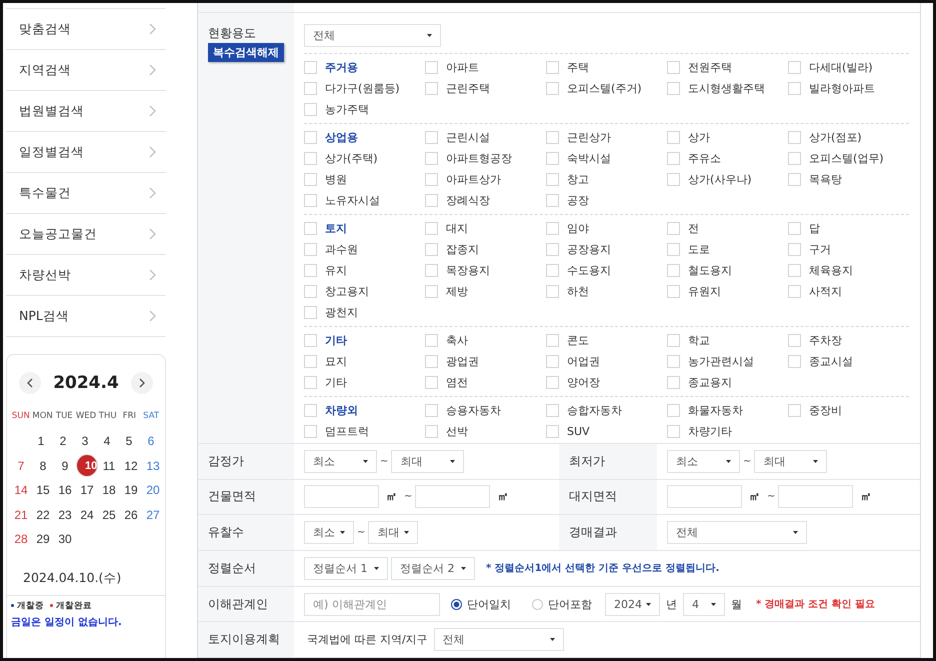  What do you see at coordinates (727, 158) in the screenshot?
I see `checkbox-option: 주유소` at bounding box center [727, 158].